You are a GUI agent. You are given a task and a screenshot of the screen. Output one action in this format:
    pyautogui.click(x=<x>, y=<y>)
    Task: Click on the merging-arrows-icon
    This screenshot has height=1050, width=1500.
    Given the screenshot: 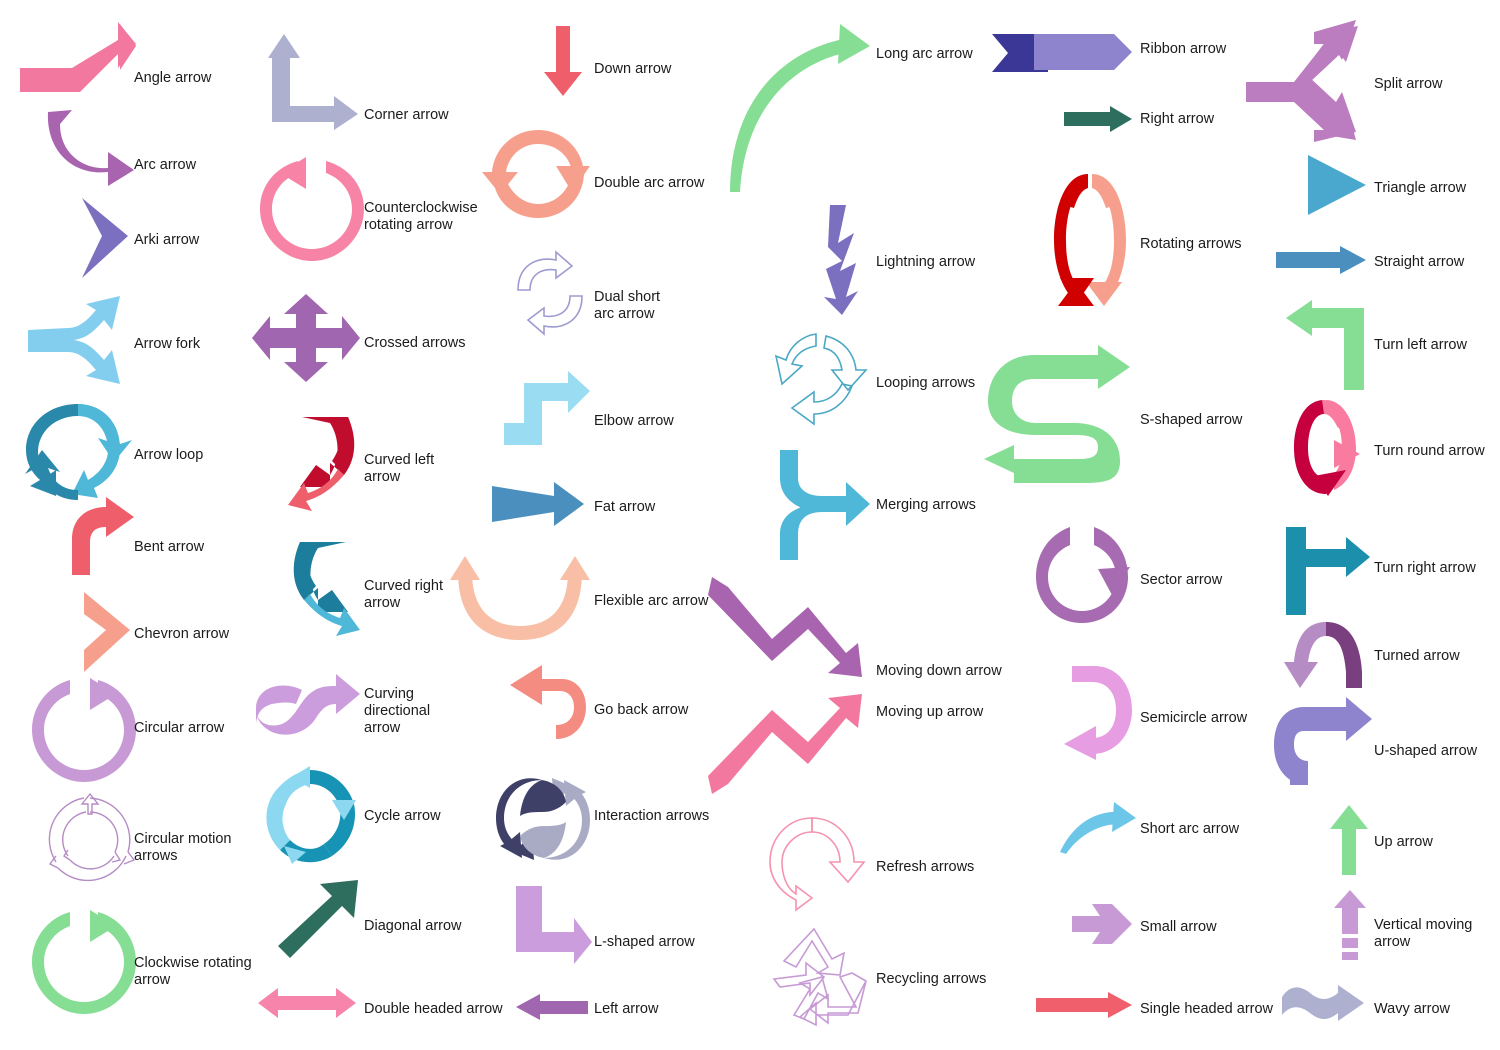 What is the action you would take?
    pyautogui.click(x=824, y=505)
    